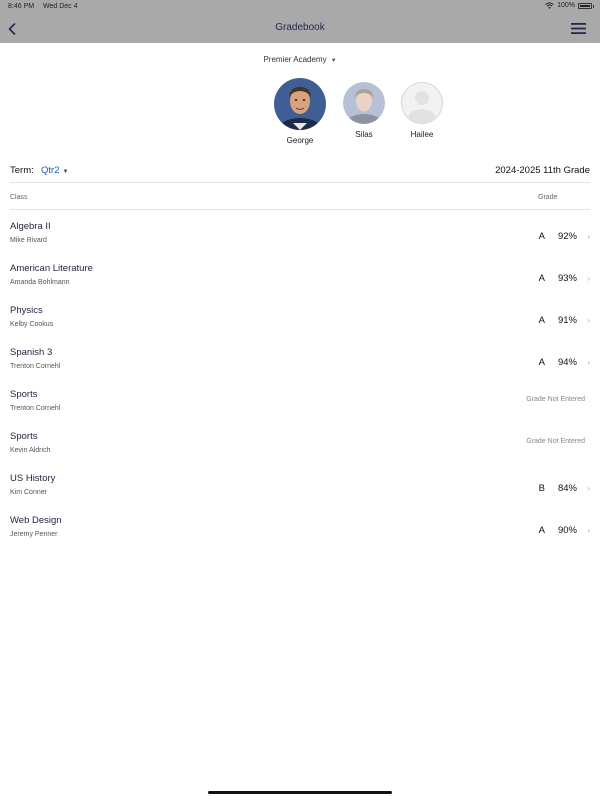 The width and height of the screenshot is (600, 800). What do you see at coordinates (566, 5) in the screenshot?
I see `battery-percent: 100%` at bounding box center [566, 5].